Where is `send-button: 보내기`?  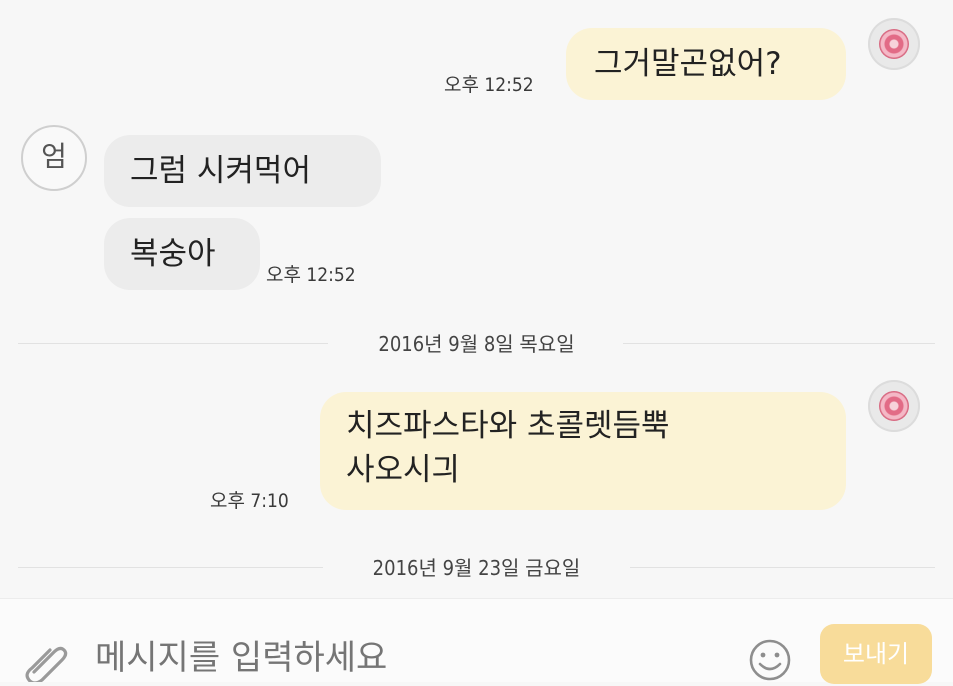 send-button: 보내기 is located at coordinates (876, 654).